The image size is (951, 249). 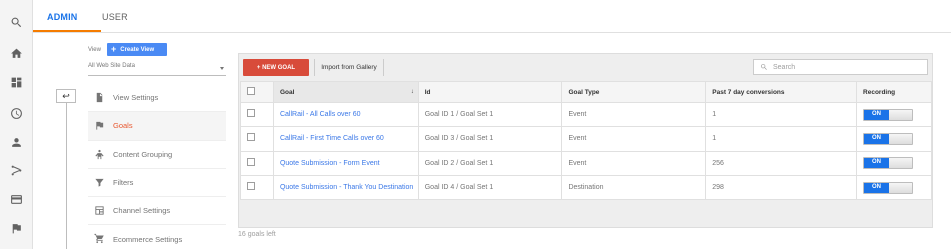 What do you see at coordinates (781, 163) in the screenshot?
I see `goal-conversions: 256` at bounding box center [781, 163].